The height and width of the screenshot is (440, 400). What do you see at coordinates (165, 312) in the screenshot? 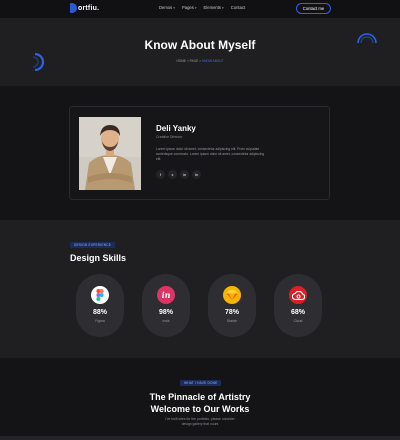
I see `skill-percent: 98%` at bounding box center [165, 312].